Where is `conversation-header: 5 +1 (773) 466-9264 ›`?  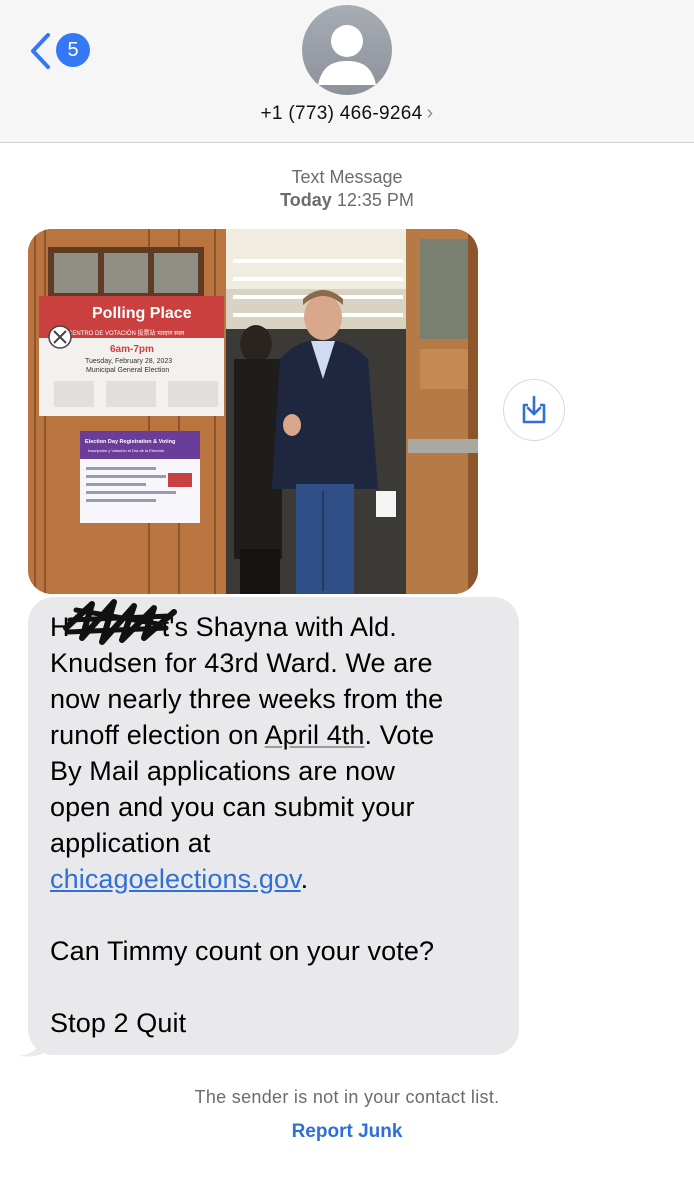 conversation-header: 5 +1 (773) 466-9264 › is located at coordinates (347, 71).